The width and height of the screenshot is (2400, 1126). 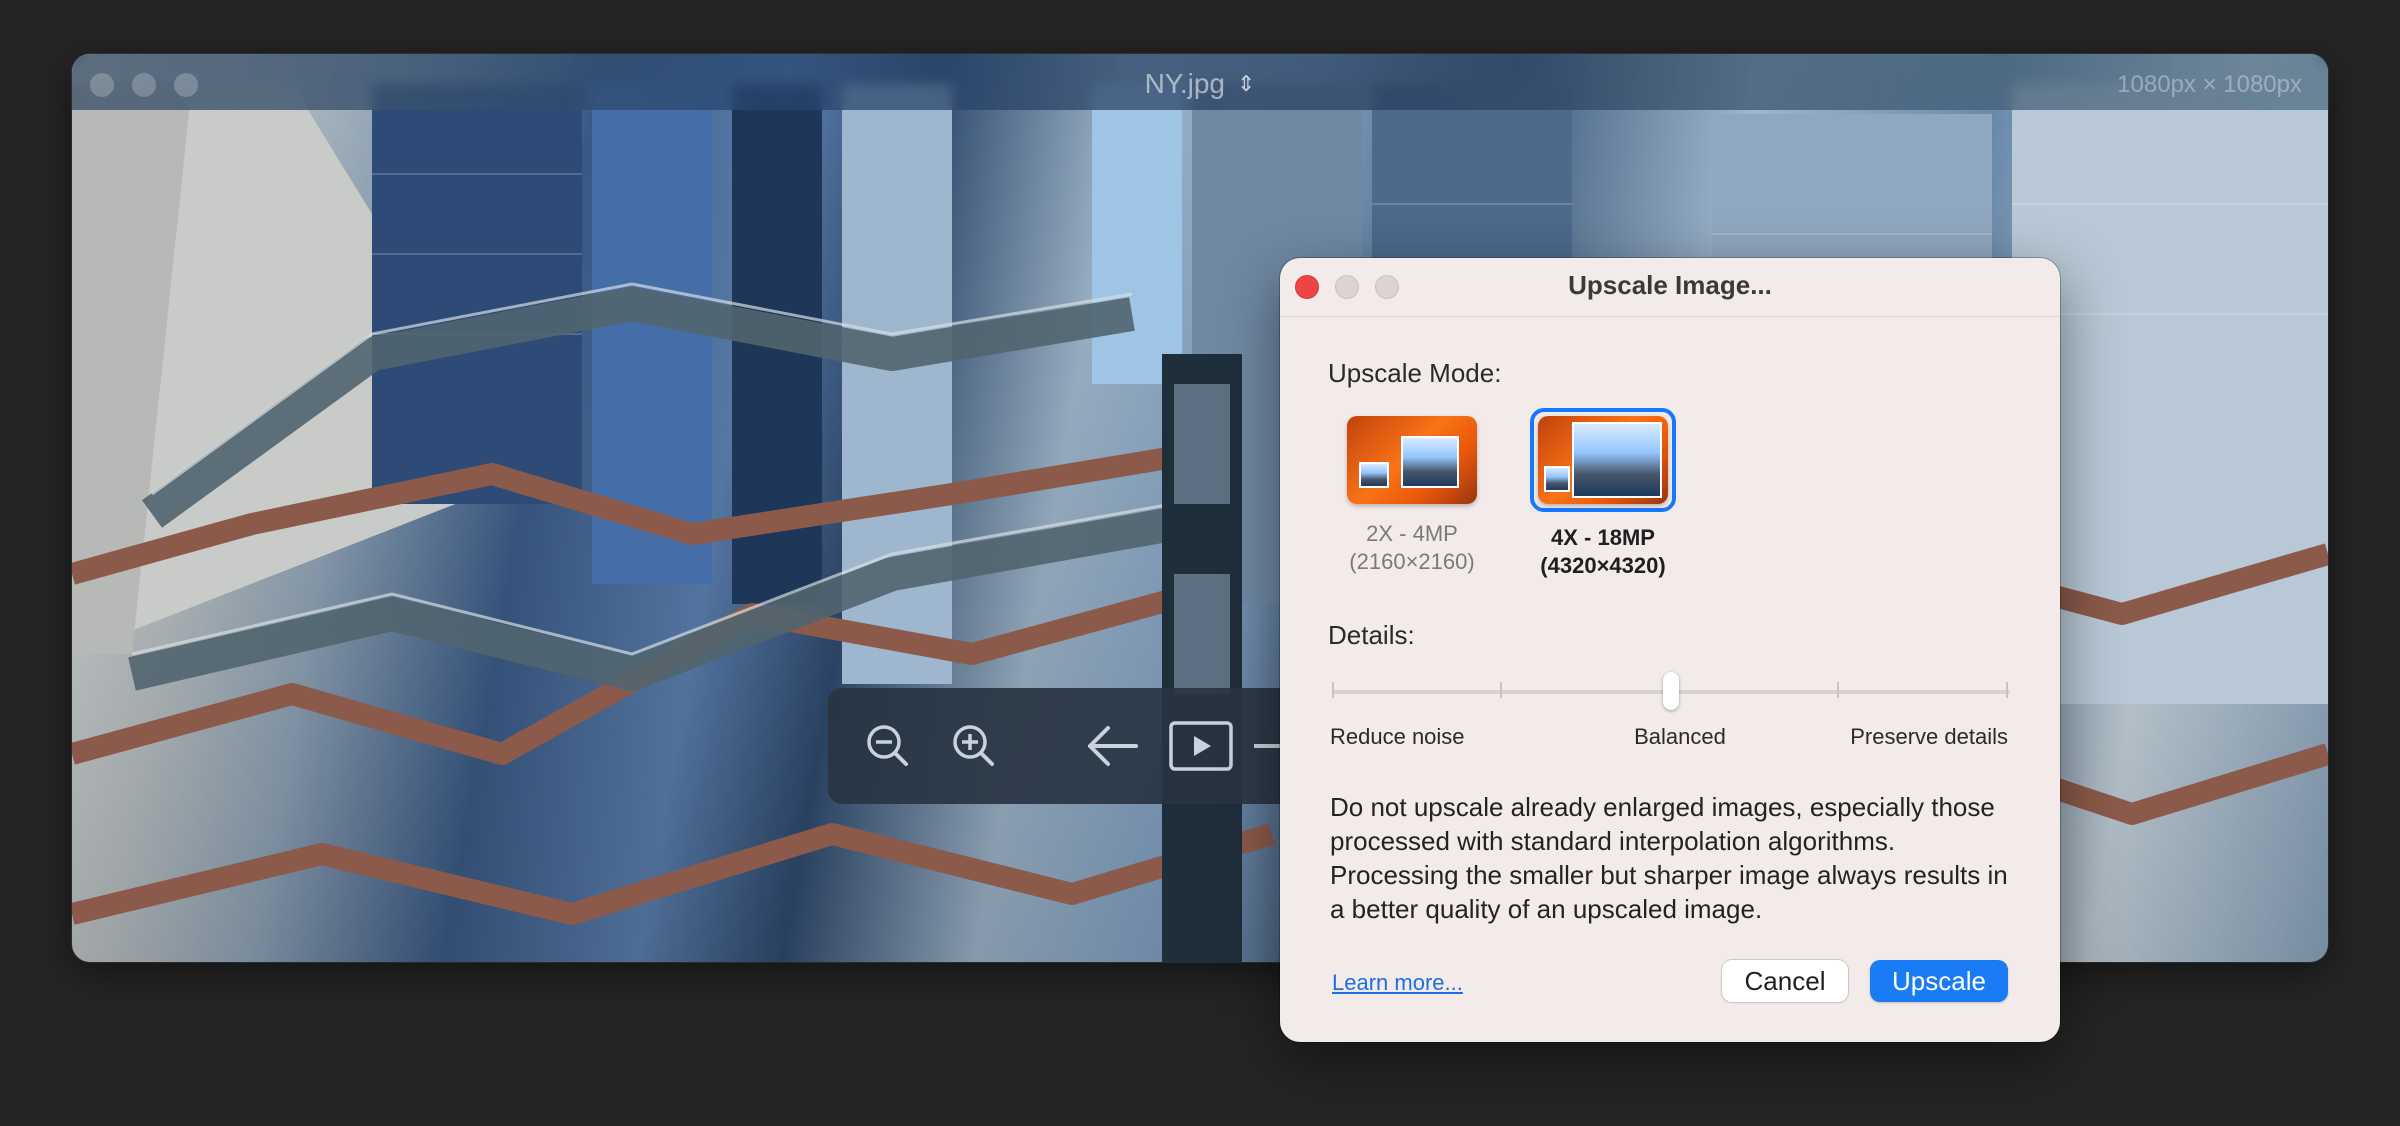 What do you see at coordinates (1397, 736) in the screenshot?
I see `slider-label-reduce-noise: Reduce noise` at bounding box center [1397, 736].